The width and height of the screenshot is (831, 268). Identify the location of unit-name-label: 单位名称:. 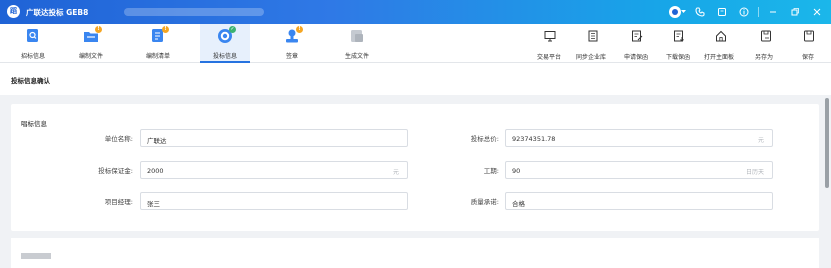
(118, 139).